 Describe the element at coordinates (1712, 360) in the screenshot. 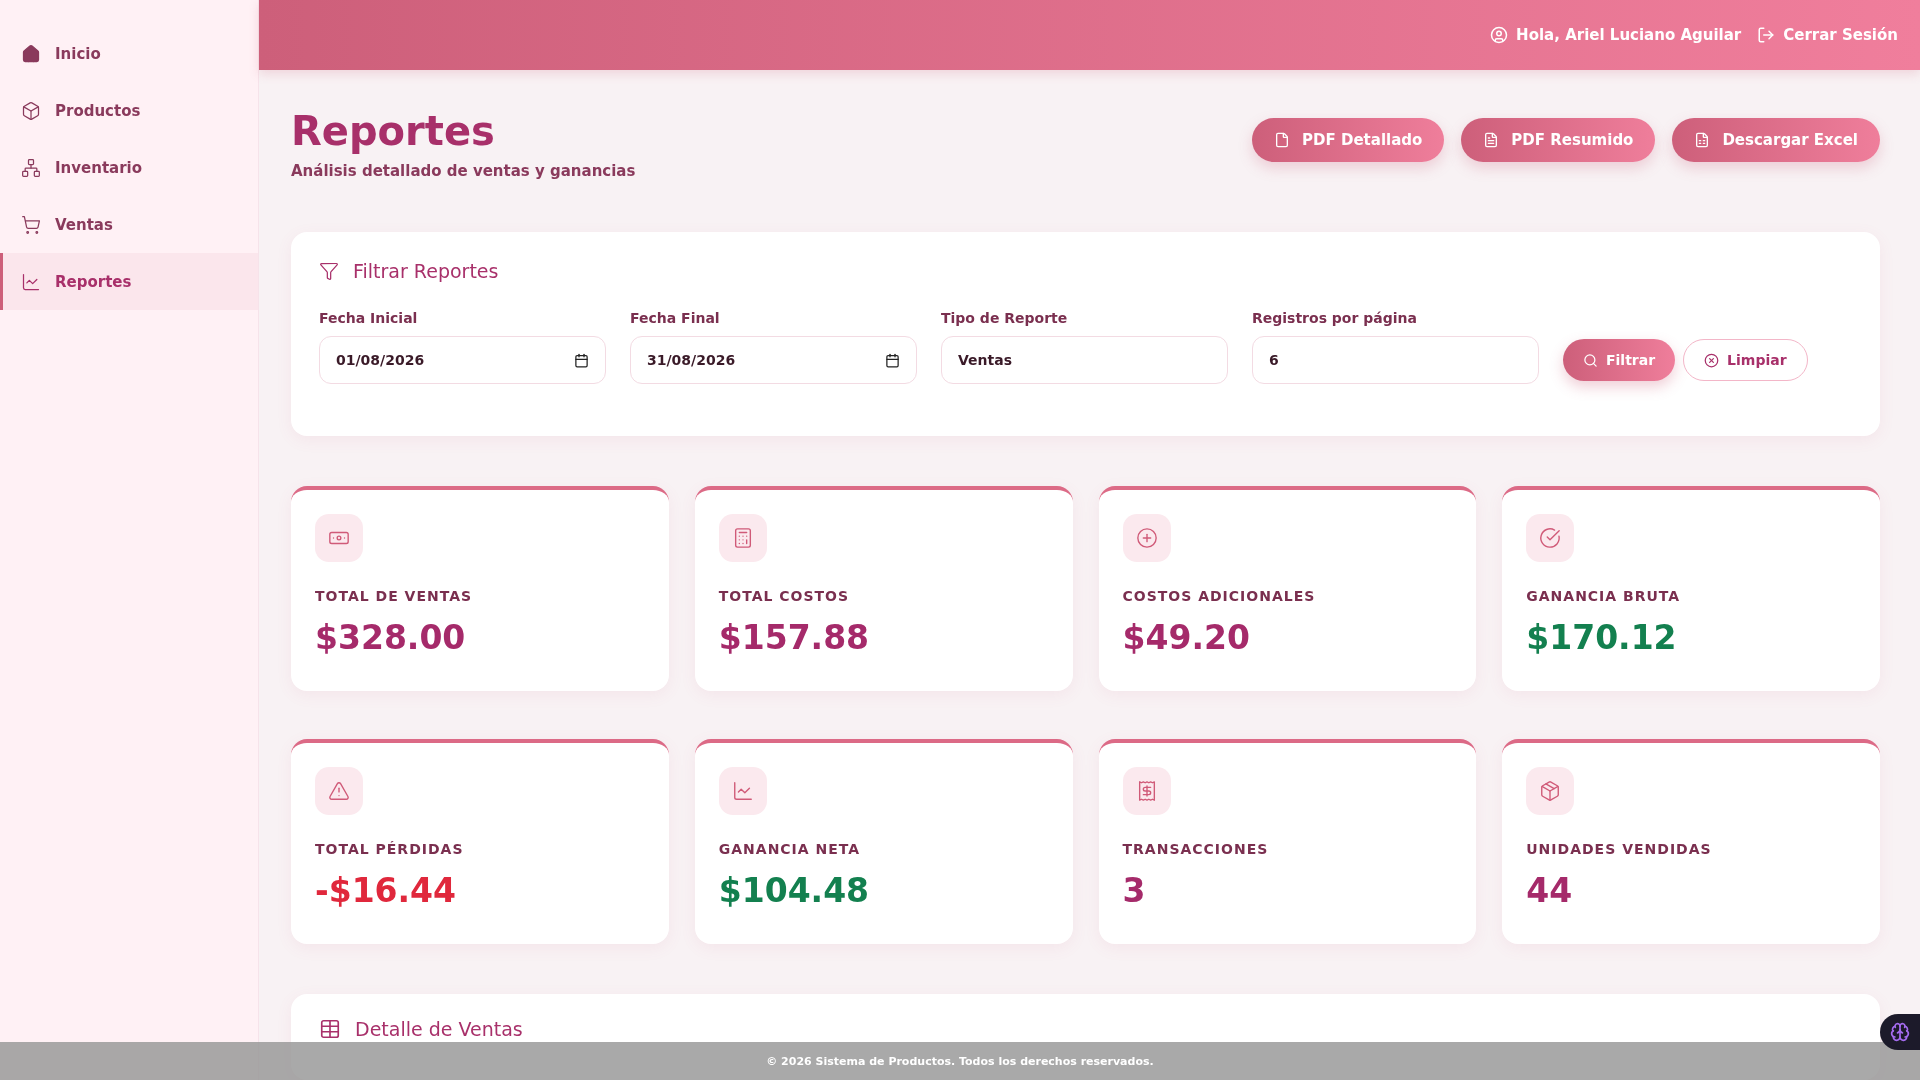

I see `clear-icon` at that location.